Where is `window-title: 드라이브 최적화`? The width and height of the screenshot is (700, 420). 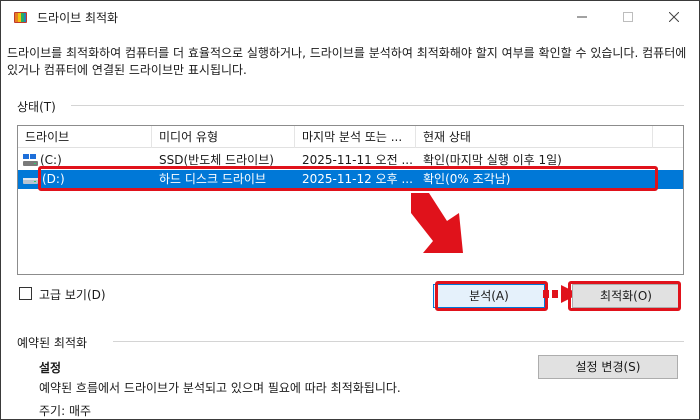 window-title: 드라이브 최적화 is located at coordinates (78, 18).